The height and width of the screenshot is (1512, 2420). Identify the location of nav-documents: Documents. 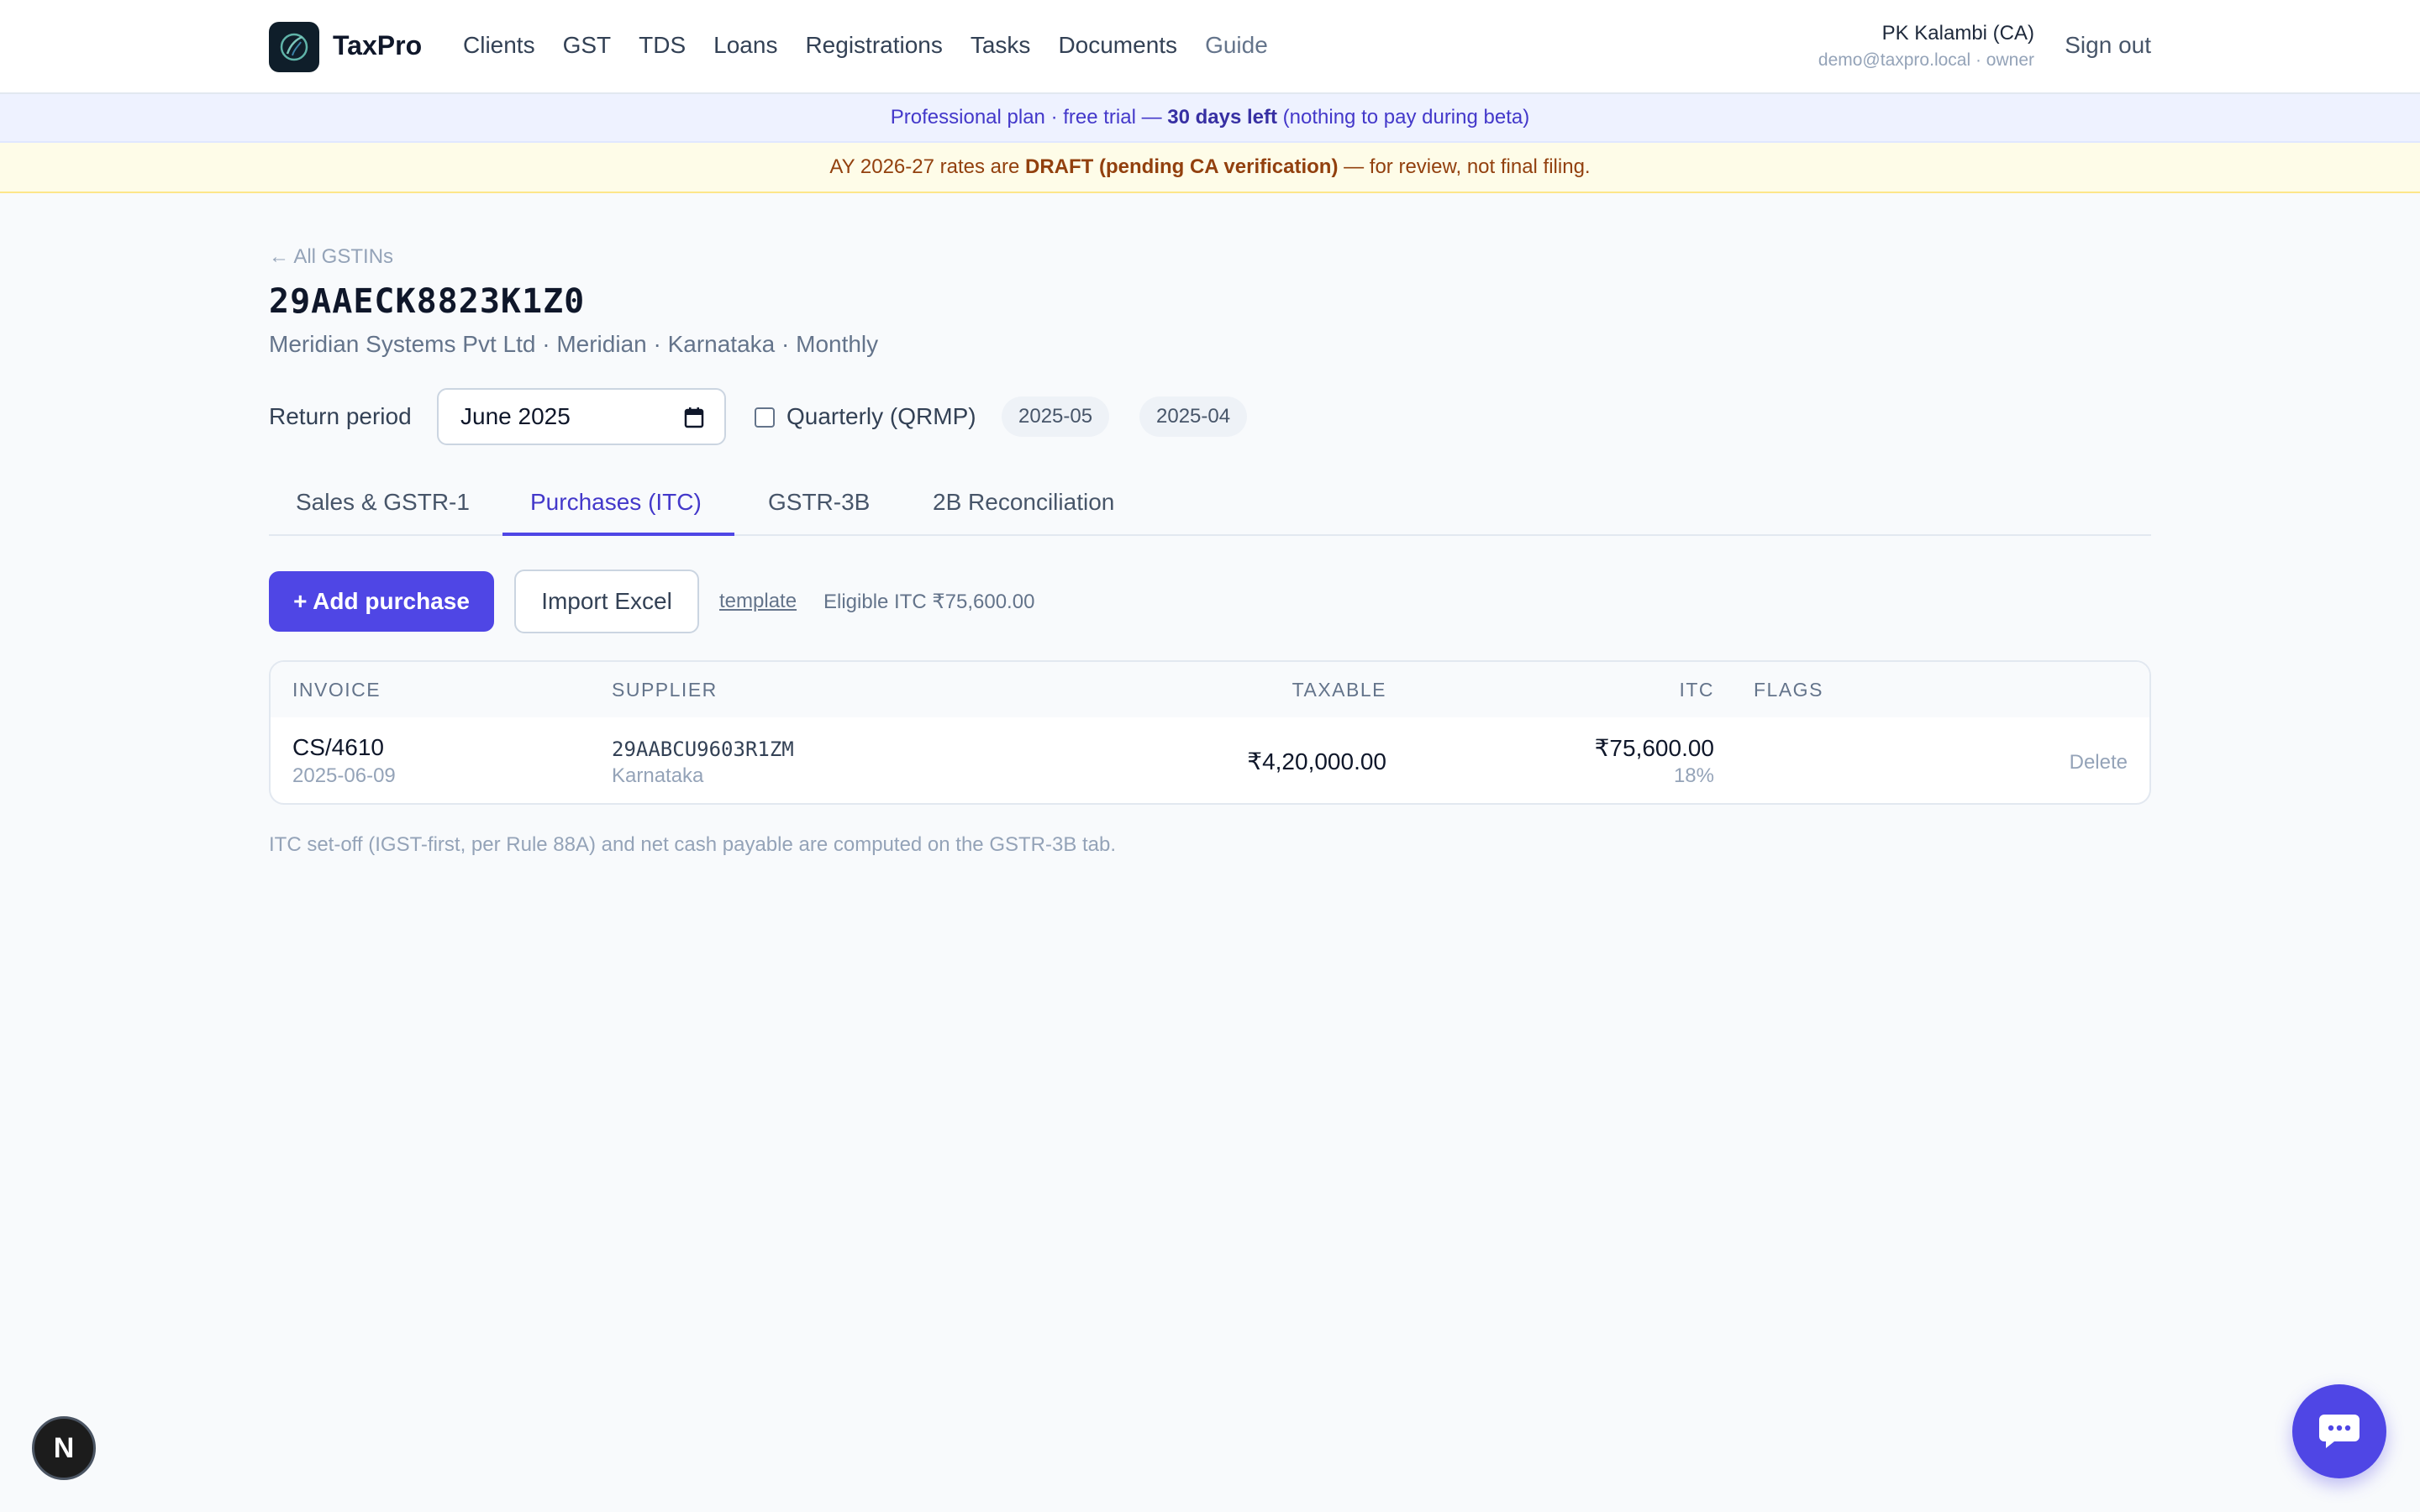
(1117, 45).